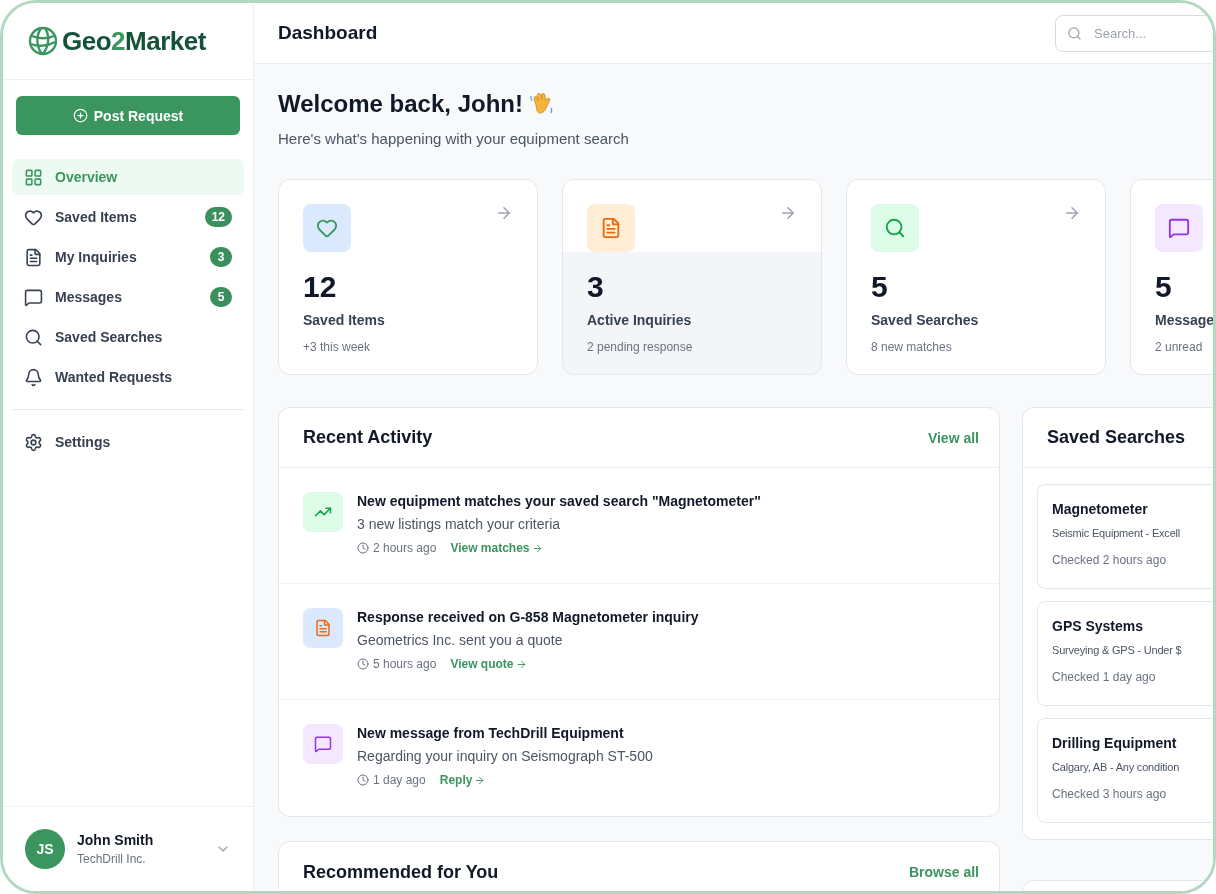  Describe the element at coordinates (640, 347) in the screenshot. I see `stat-note: 2 pending response` at that location.